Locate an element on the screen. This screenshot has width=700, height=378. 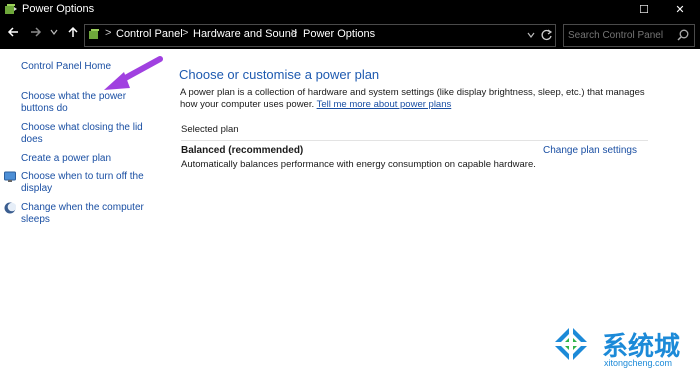
control-panel-home-link: Control Panel Home is located at coordinates (86, 67).